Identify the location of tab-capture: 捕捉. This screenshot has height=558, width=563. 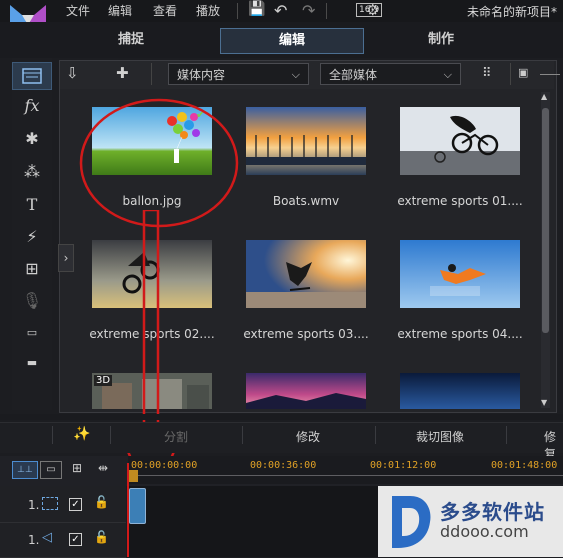
(131, 40).